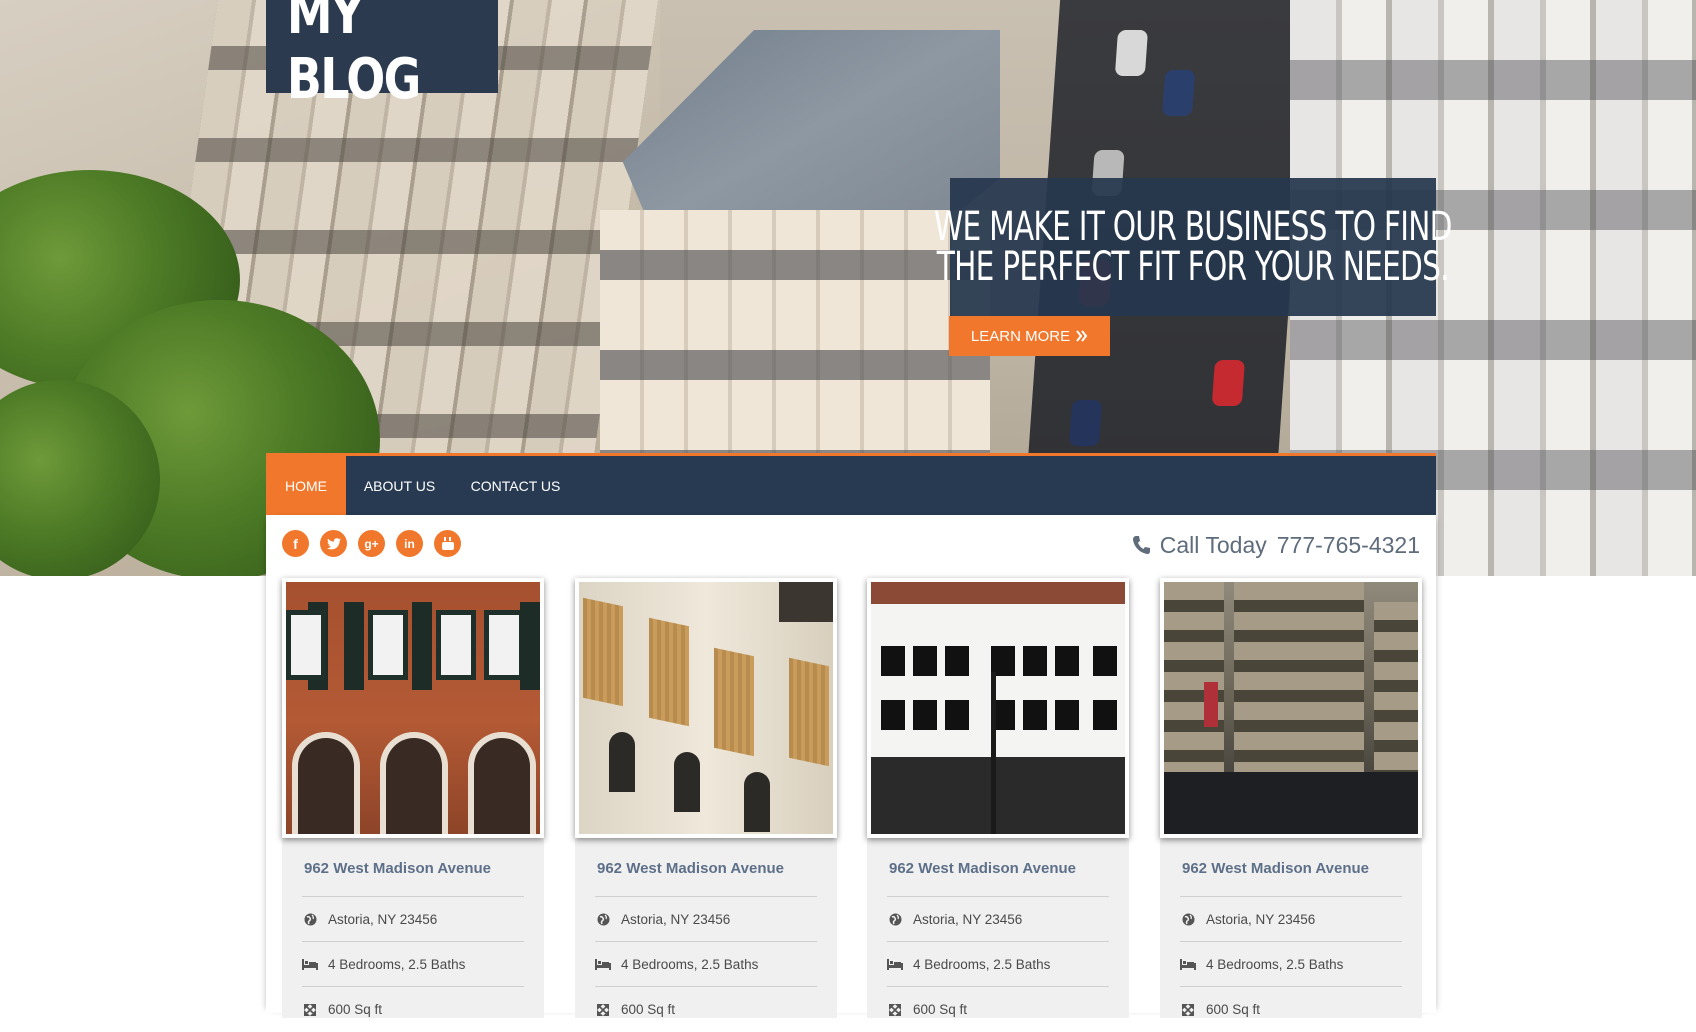 The image size is (1696, 1032). I want to click on nav-item-label: HOME, so click(306, 485).